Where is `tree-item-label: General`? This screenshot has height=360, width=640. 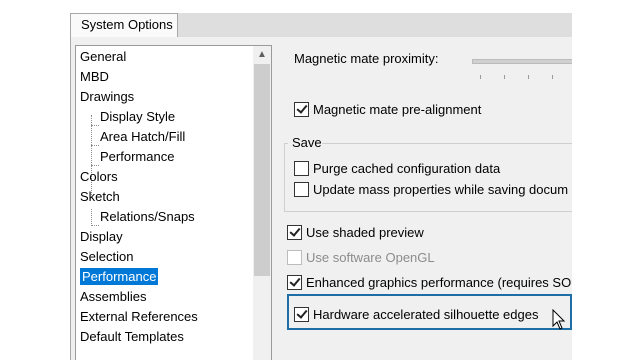 tree-item-label: General is located at coordinates (103, 56).